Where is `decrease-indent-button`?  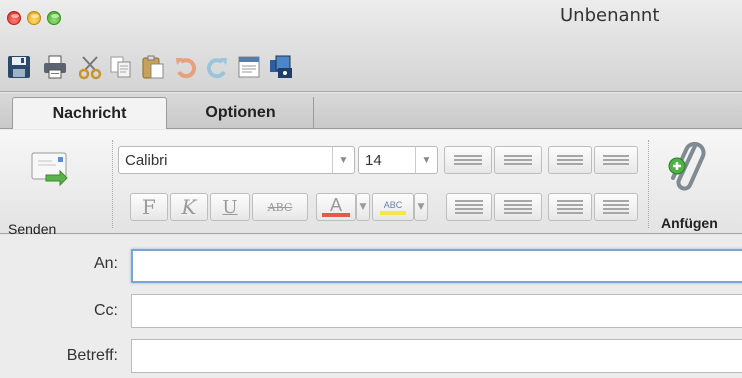
decrease-indent-button is located at coordinates (570, 160).